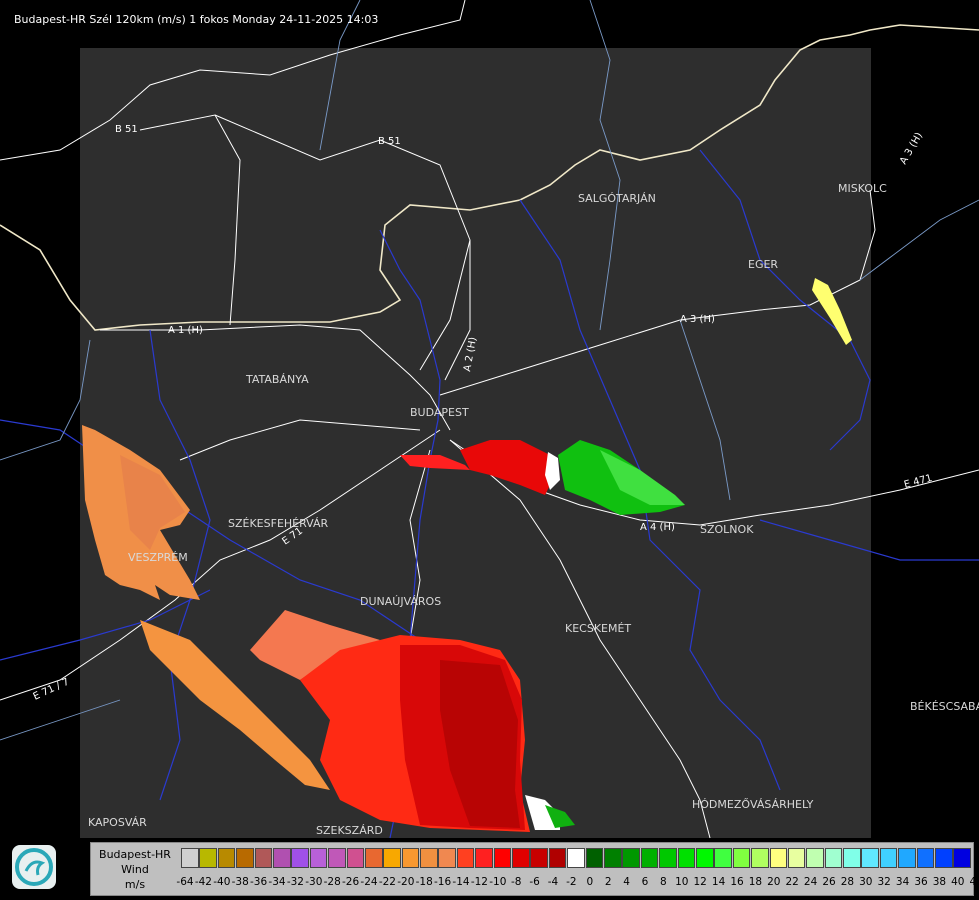 This screenshot has height=900, width=979. What do you see at coordinates (349, 830) in the screenshot?
I see `city-label: SZEKSZÁRD` at bounding box center [349, 830].